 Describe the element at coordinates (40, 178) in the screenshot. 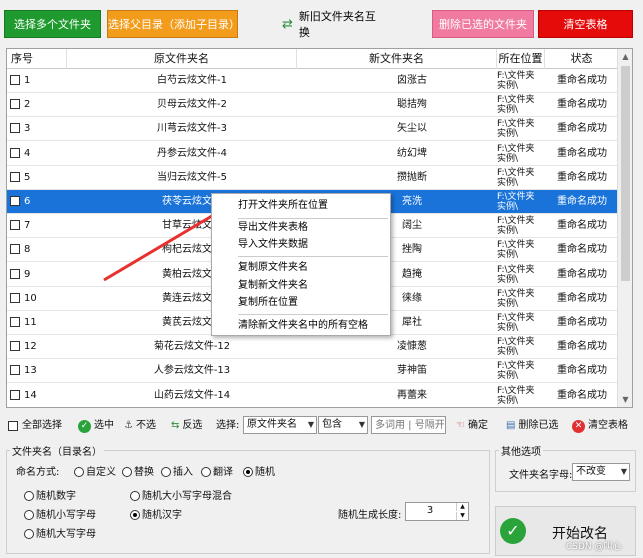

I see `row-index-cell: 5` at that location.